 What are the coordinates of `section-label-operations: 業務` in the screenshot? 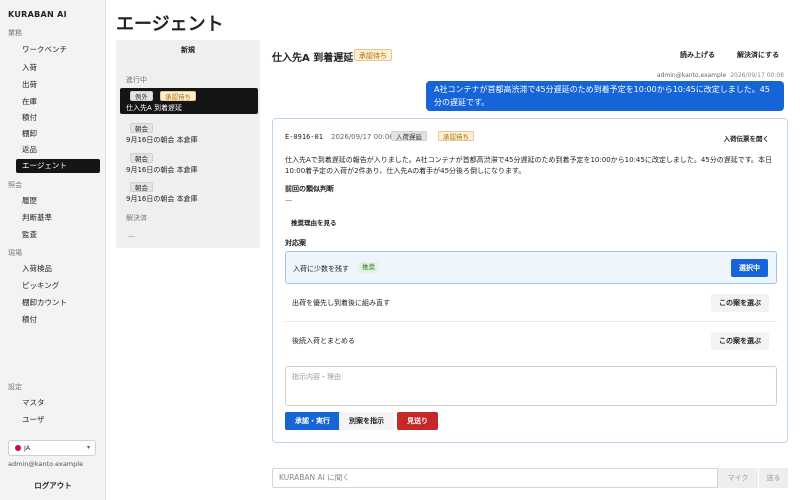 It's located at (15, 33).